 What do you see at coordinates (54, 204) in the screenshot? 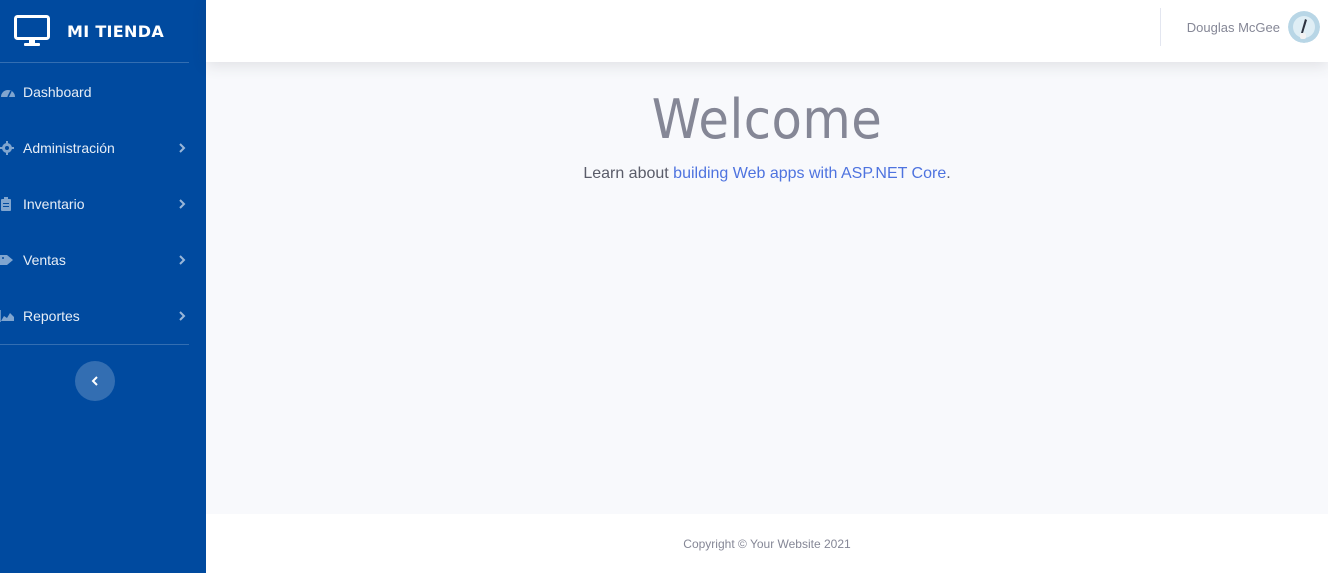
I see `sidebar-item-label: Inventario` at bounding box center [54, 204].